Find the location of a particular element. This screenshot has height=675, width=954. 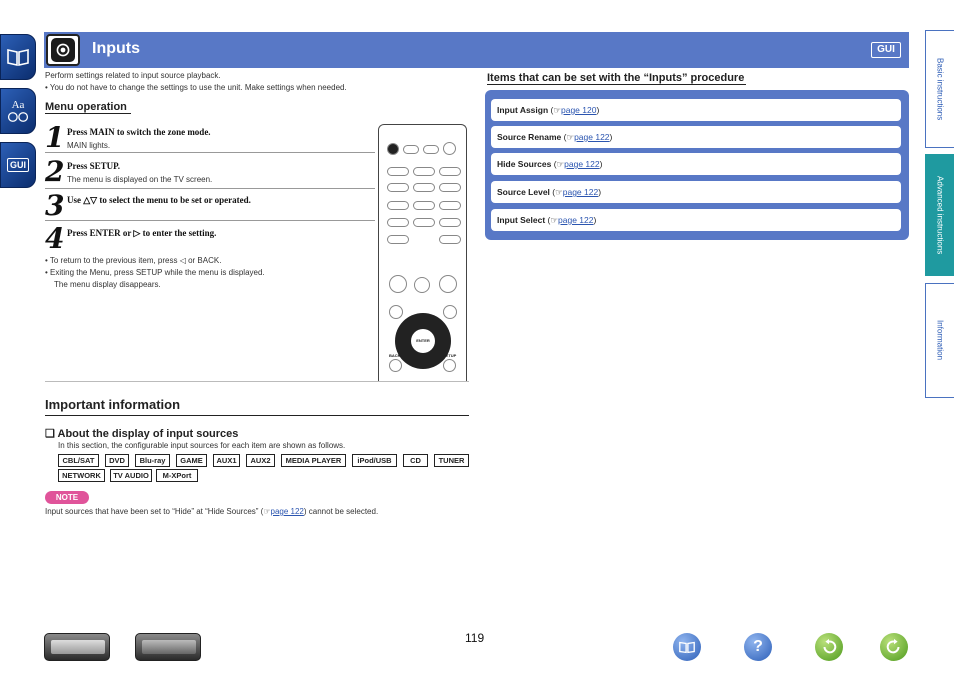

source-tag: CD is located at coordinates (415, 460).